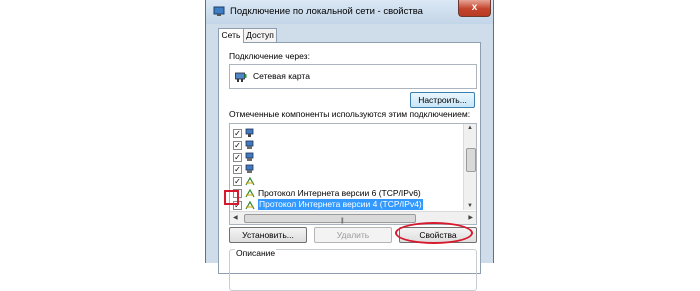 Image resolution: width=700 pixels, height=291 pixels. I want to click on window-title: Подключение по локальной сети - свойства, so click(326, 11).